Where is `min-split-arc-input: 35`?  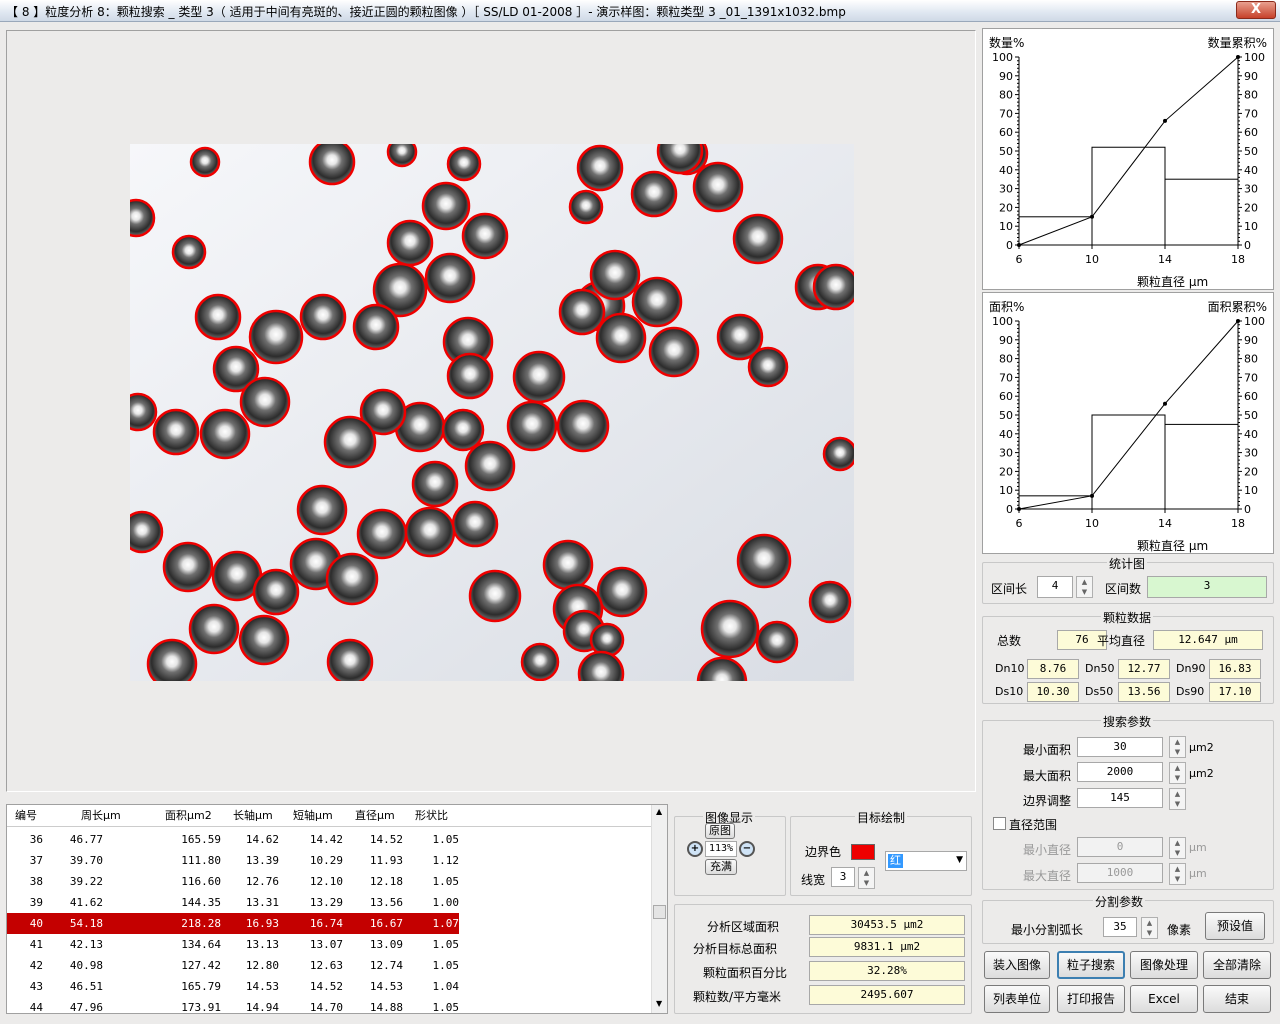
min-split-arc-input: 35 is located at coordinates (1120, 927).